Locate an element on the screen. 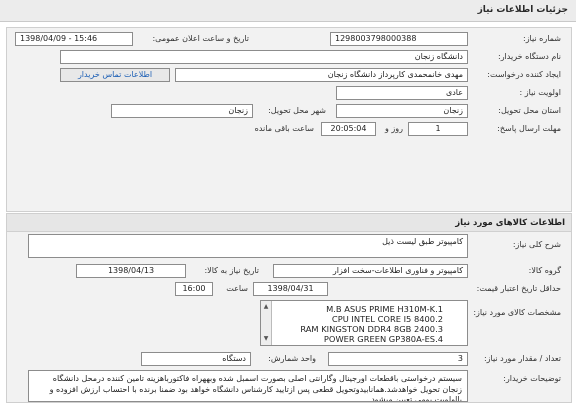 The width and height of the screenshot is (576, 407). validity-label: حداقل تاریخ اعتبار قیمت: is located at coordinates (518, 288).